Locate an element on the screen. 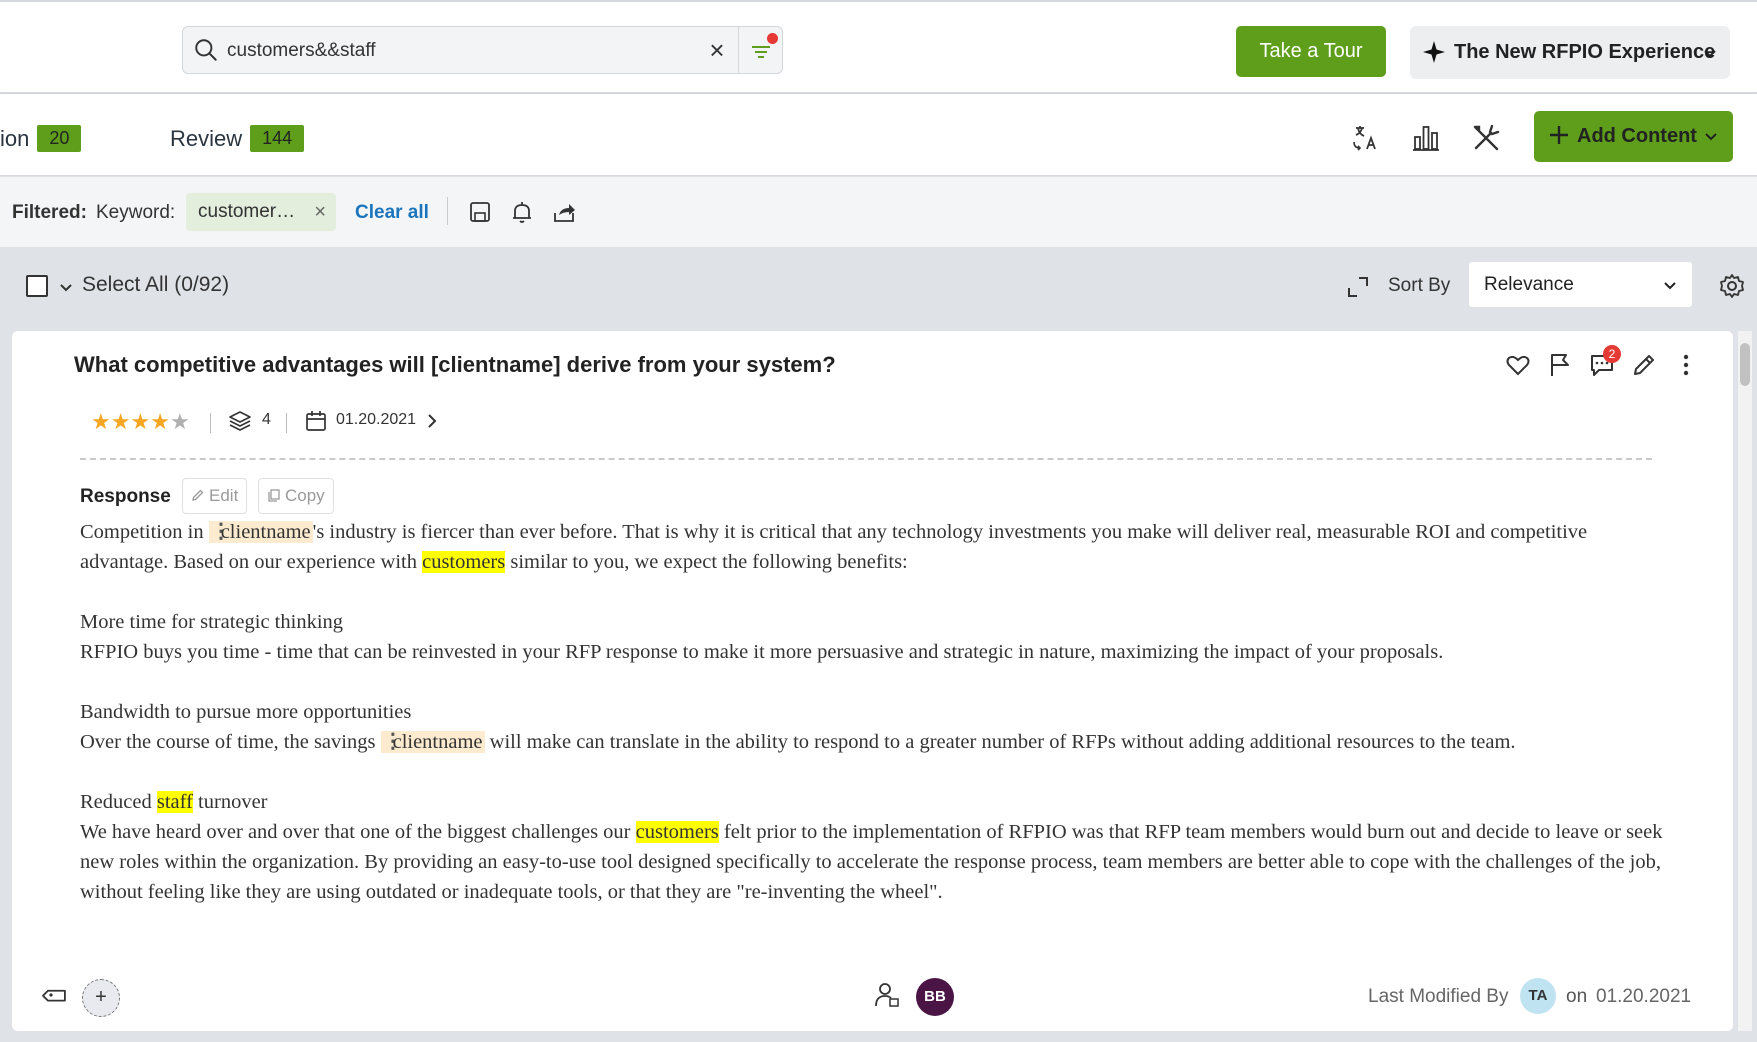  clear-all-link: Clear all is located at coordinates (392, 213).